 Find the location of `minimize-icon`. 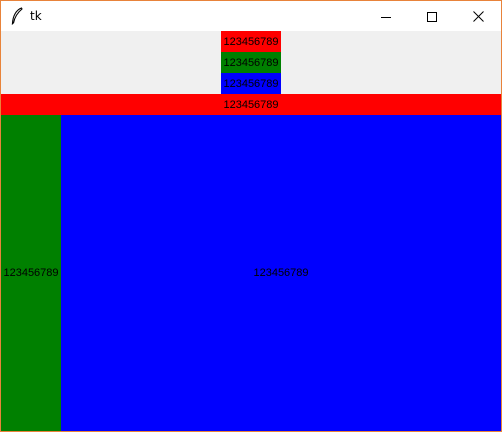

minimize-icon is located at coordinates (386, 16).